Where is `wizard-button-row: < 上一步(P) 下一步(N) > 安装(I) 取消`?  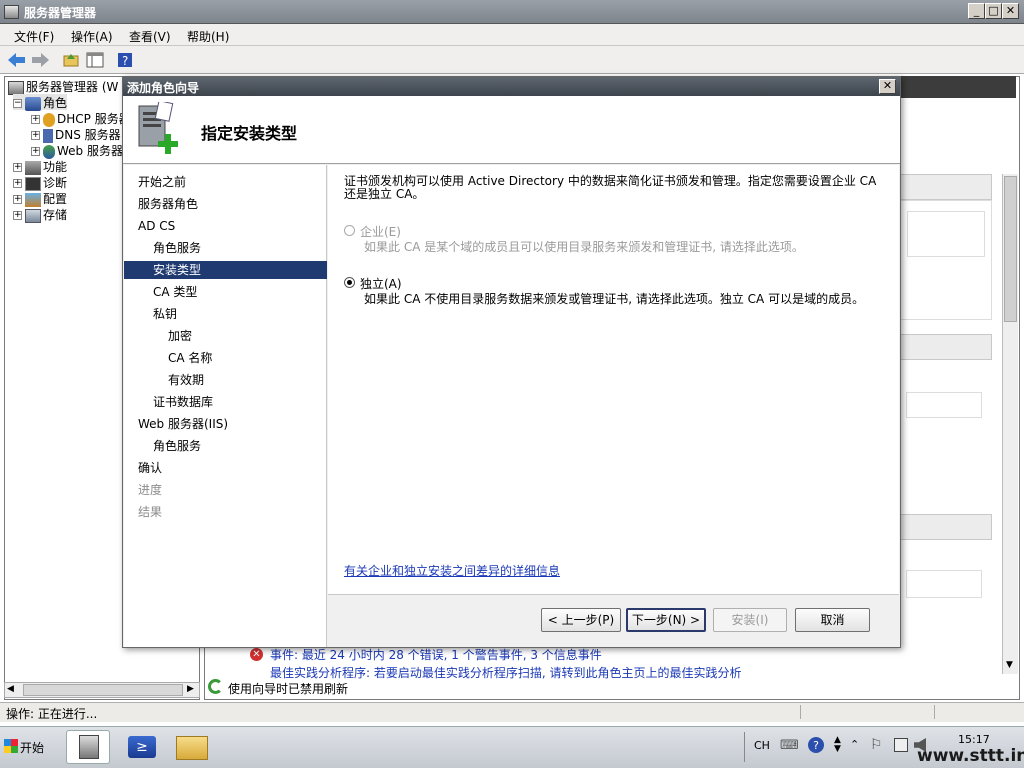
wizard-button-row: < 上一步(P) 下一步(N) > 安装(I) 取消 is located at coordinates (613, 621).